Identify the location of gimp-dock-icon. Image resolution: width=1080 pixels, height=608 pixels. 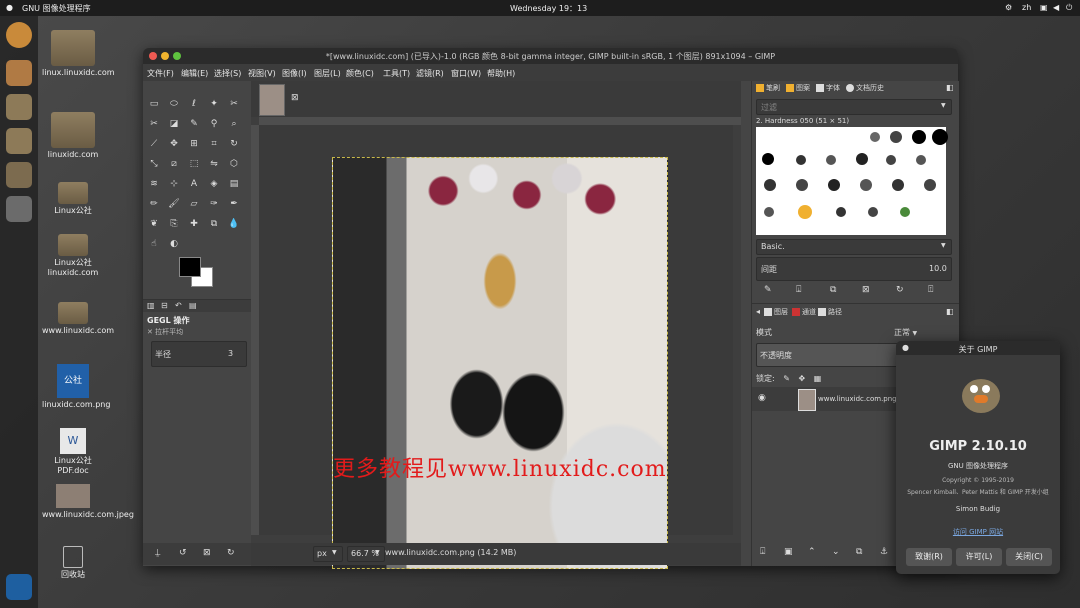
(19, 209).